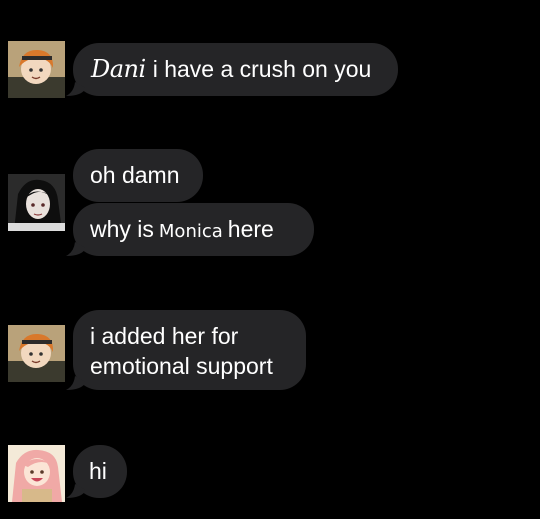 The width and height of the screenshot is (540, 519). Describe the element at coordinates (186, 350) in the screenshot. I see `message-bubble: i added her for emotional support` at that location.